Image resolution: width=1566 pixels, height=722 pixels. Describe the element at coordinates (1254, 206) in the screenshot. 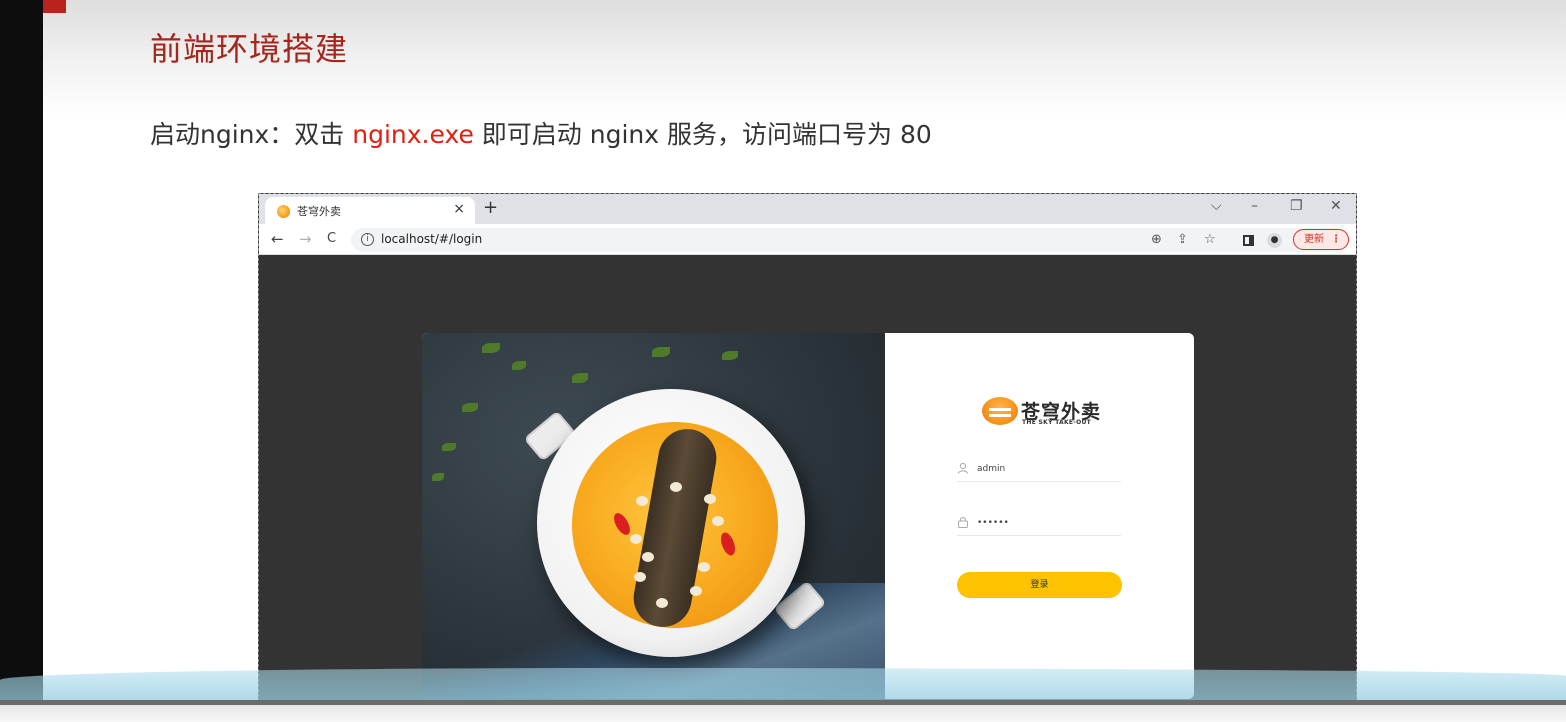

I see `minimize-icon: –` at that location.